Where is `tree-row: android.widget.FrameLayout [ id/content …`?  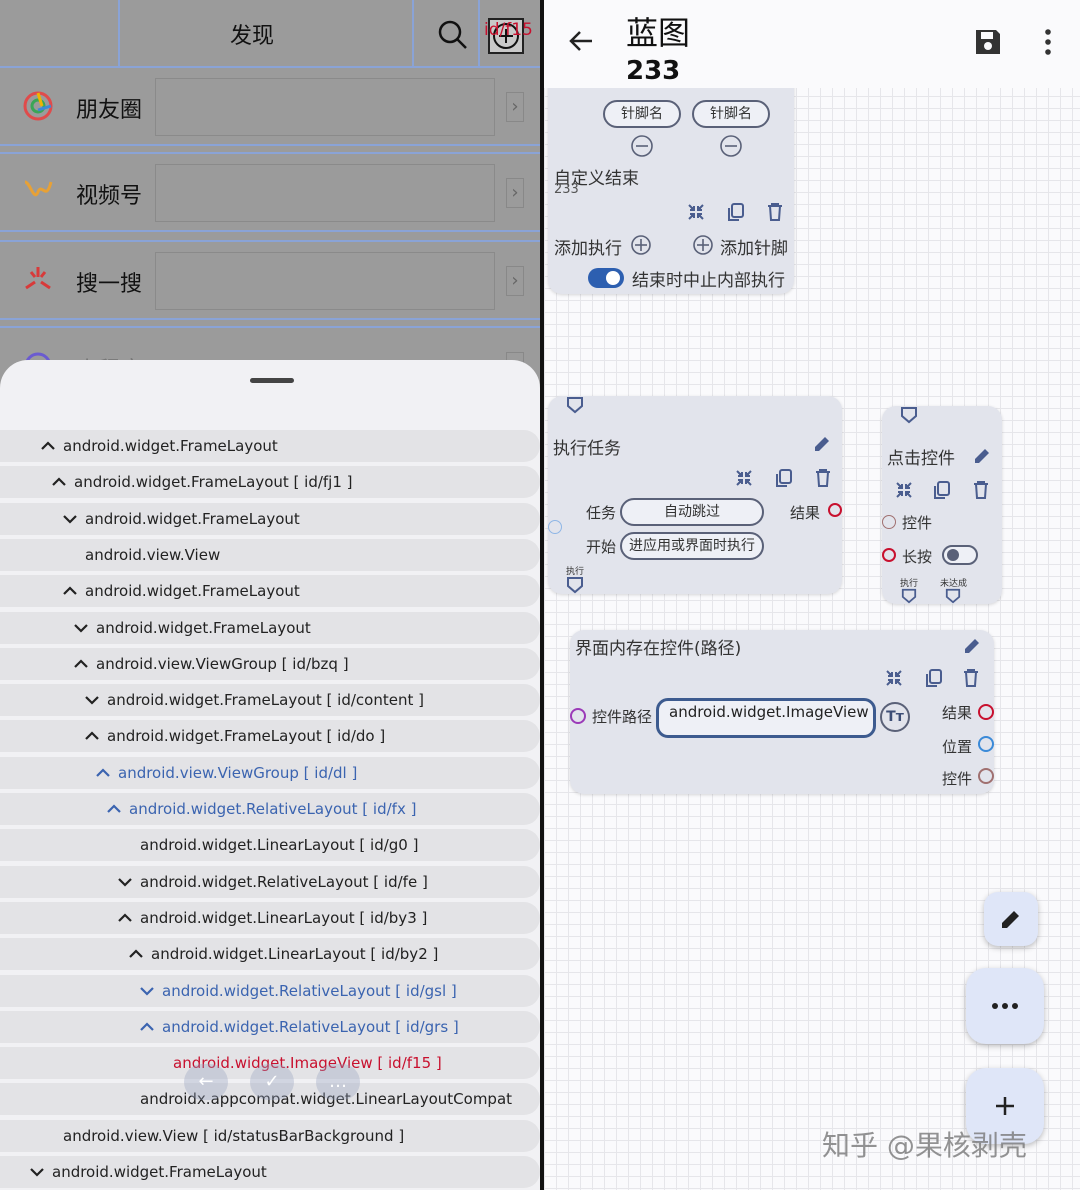
tree-row: android.widget.FrameLayout [ id/content … is located at coordinates (270, 700).